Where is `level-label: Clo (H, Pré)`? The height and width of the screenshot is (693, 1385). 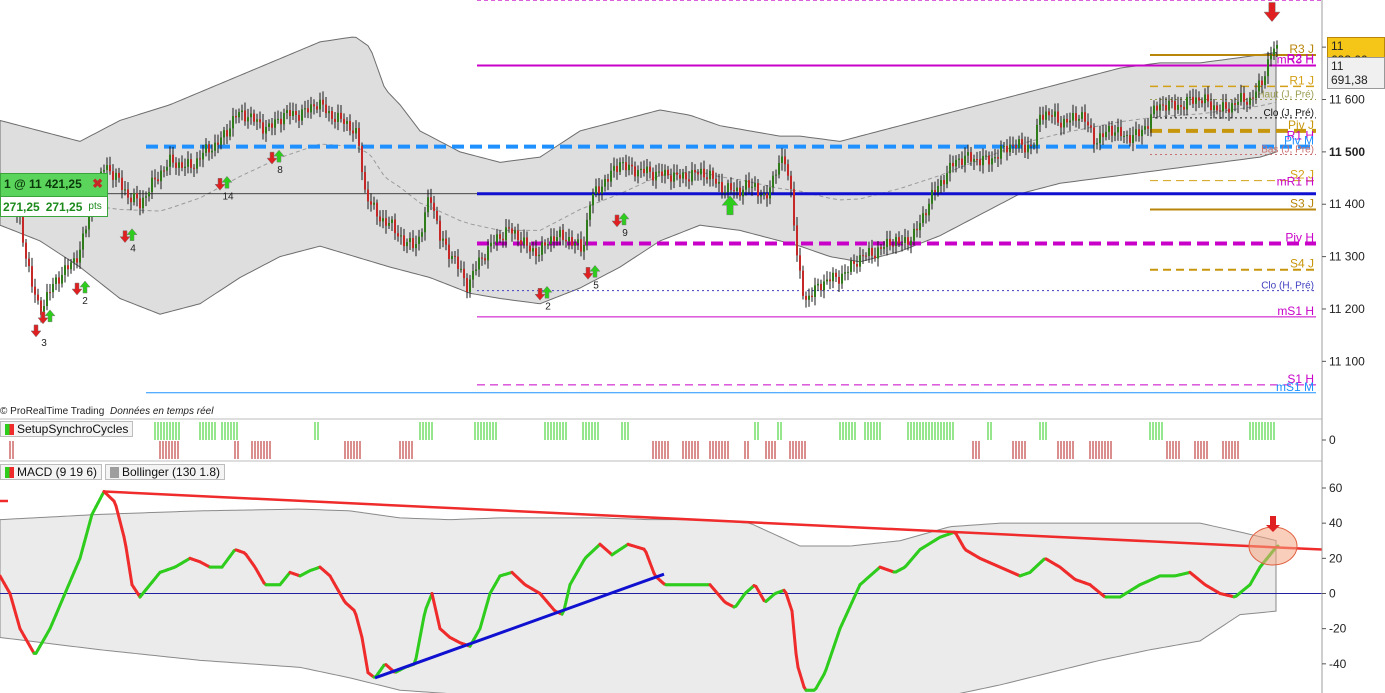
level-label: Clo (H, Pré) is located at coordinates (1287, 286).